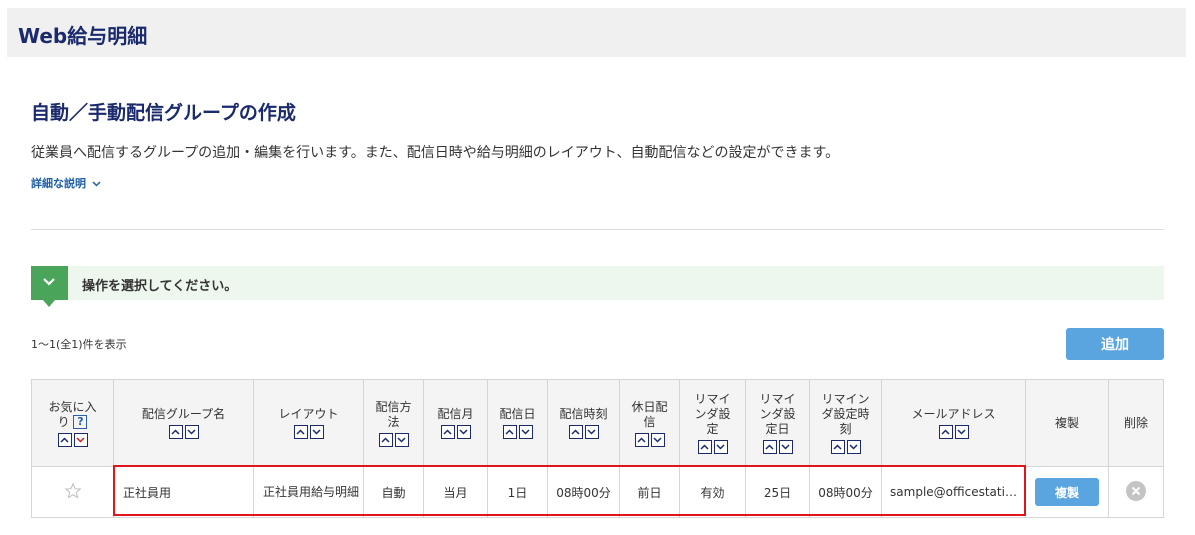 The height and width of the screenshot is (535, 1195). Describe the element at coordinates (183, 492) in the screenshot. I see `group-name-cell: 正社員用` at that location.